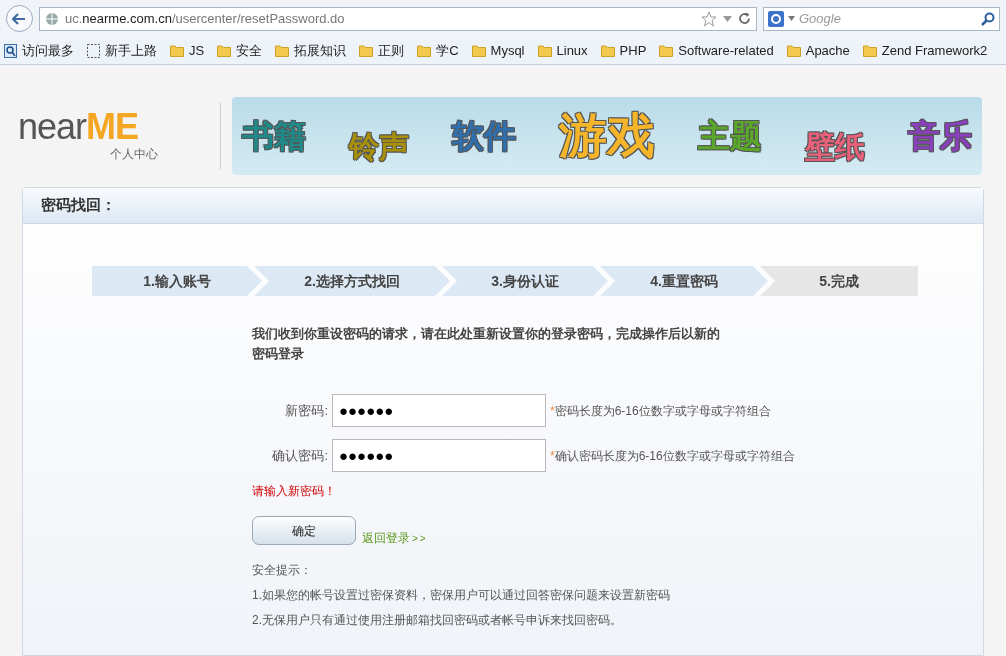 The image size is (1006, 656). I want to click on bookmark: 新手上路, so click(122, 50).